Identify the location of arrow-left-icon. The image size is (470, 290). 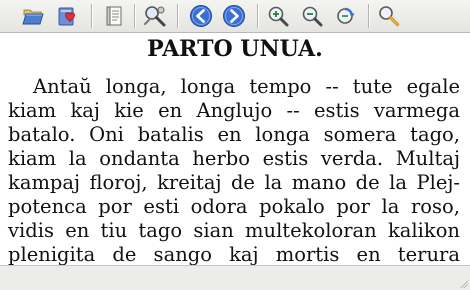
(201, 16).